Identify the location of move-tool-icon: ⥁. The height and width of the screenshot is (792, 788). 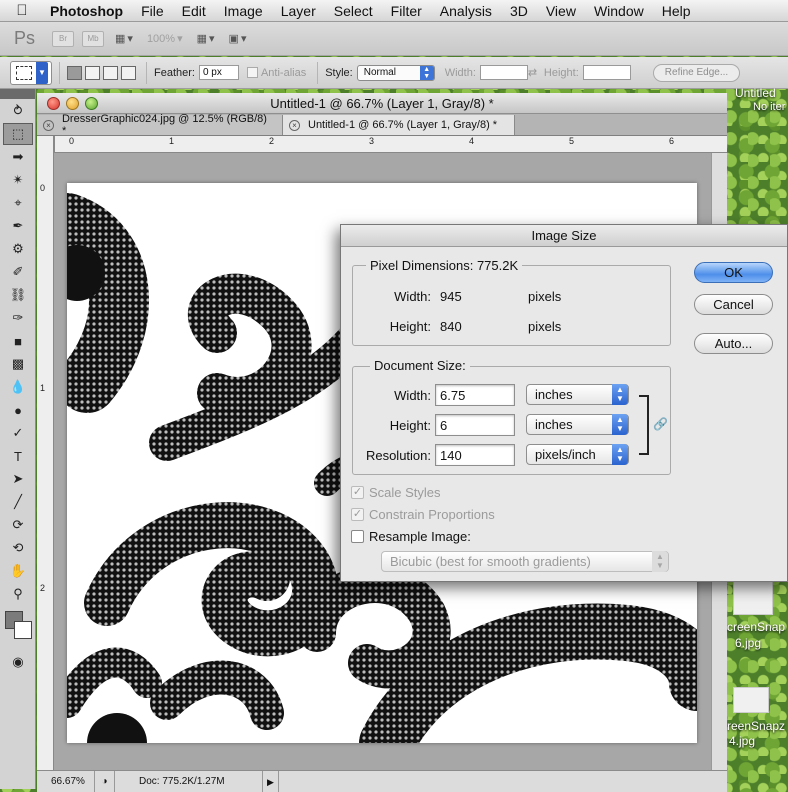
(18, 111).